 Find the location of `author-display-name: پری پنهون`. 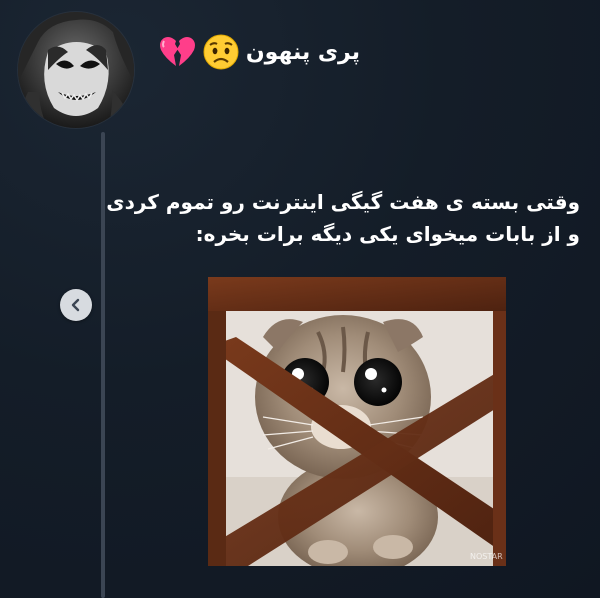

author-display-name: پری پنهون is located at coordinates (302, 52).